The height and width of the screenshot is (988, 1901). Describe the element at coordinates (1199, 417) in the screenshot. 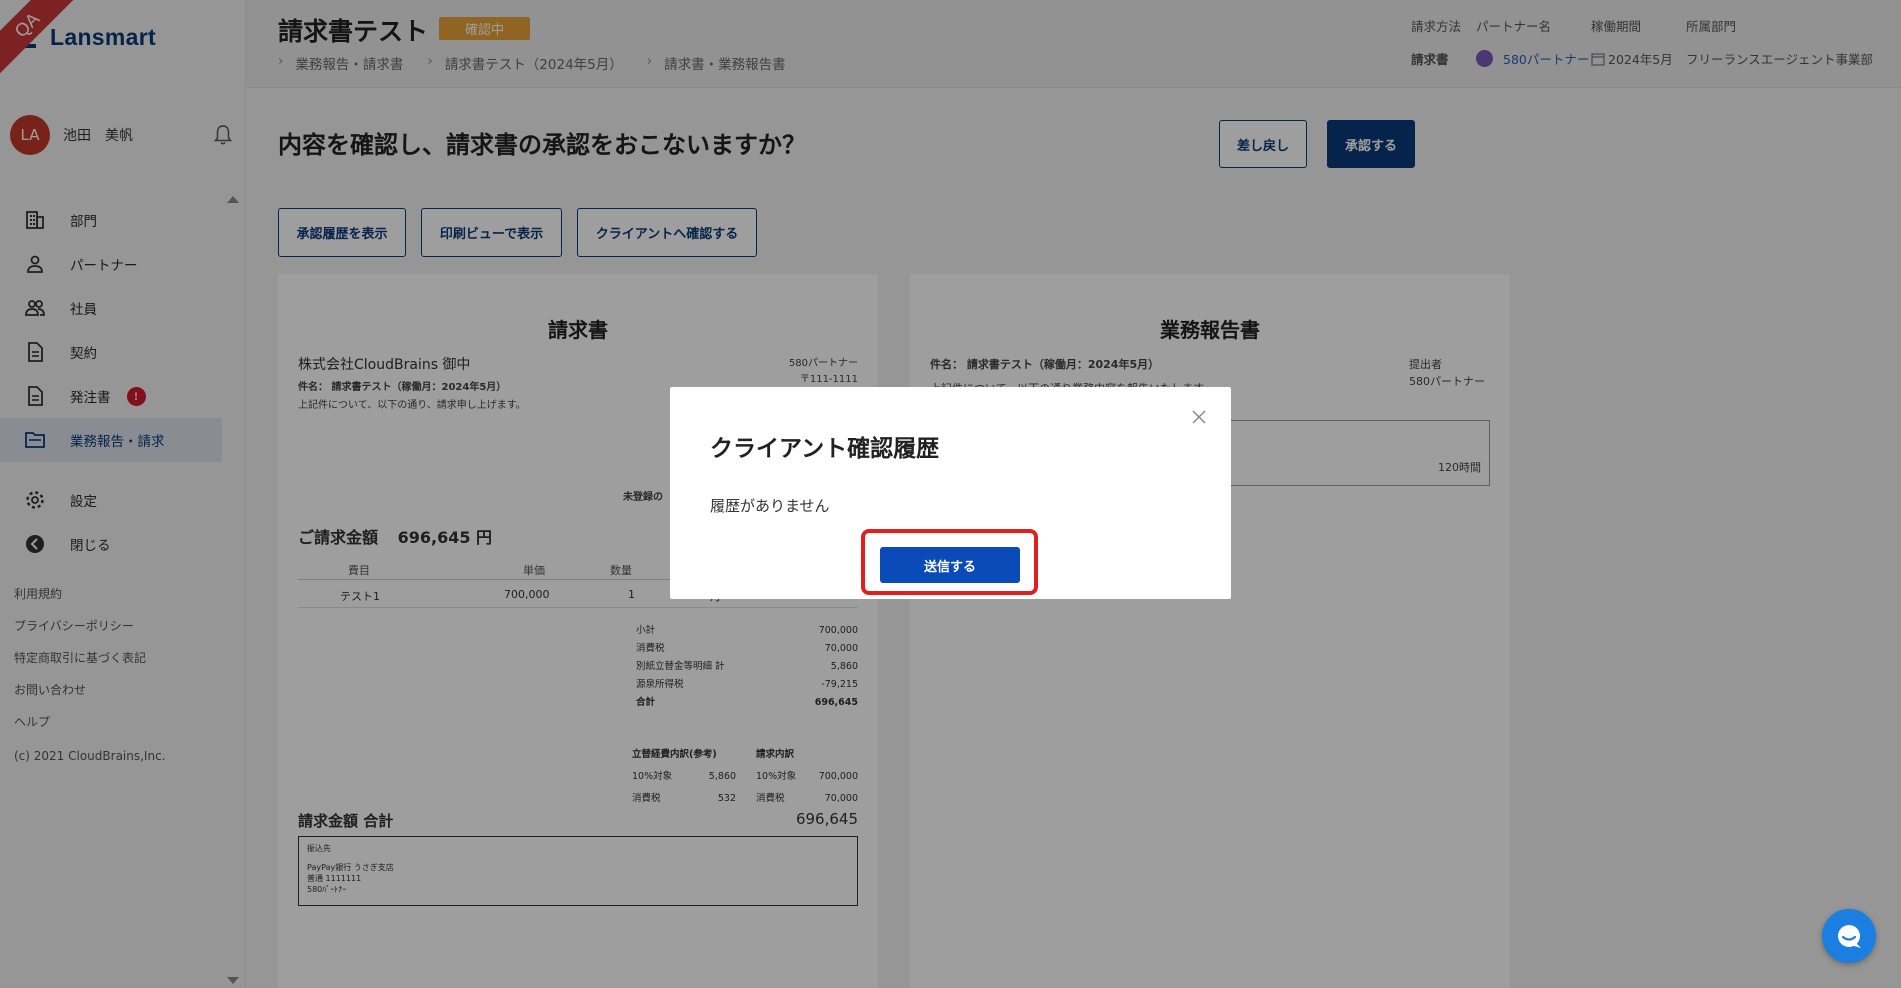

I see `close-icon` at that location.